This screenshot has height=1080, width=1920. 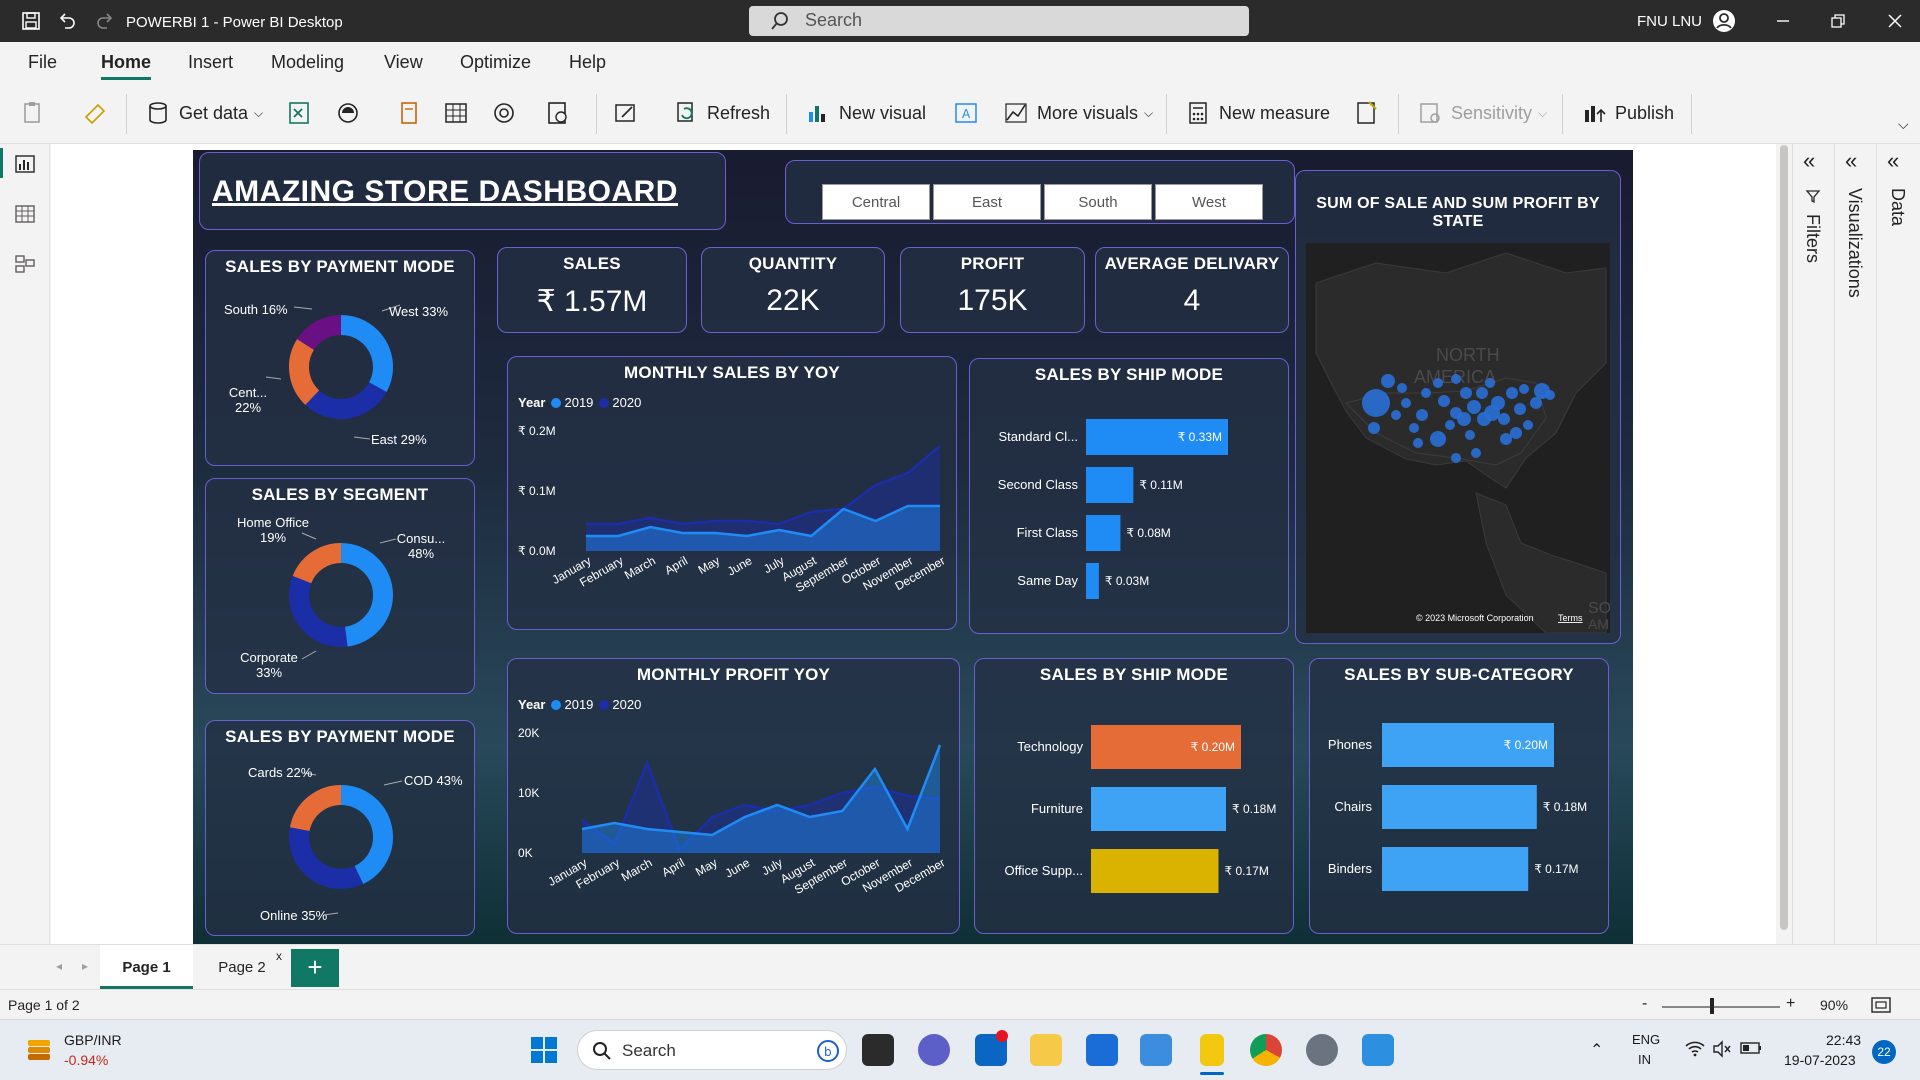 I want to click on add-page-button: +, so click(x=315, y=968).